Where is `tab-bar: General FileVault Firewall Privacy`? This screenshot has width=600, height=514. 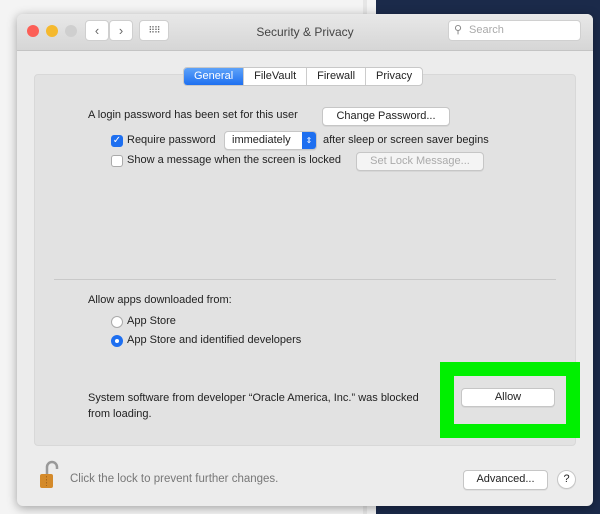 tab-bar: General FileVault Firewall Privacy is located at coordinates (303, 76).